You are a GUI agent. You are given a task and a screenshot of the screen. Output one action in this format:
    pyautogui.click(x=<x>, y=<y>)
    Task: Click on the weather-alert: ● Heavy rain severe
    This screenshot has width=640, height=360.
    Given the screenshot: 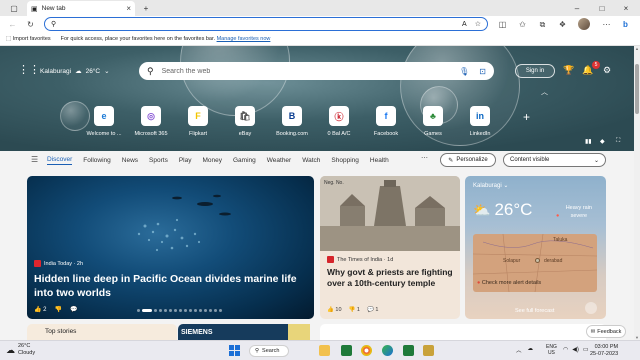 What is the action you would take?
    pyautogui.click(x=576, y=212)
    